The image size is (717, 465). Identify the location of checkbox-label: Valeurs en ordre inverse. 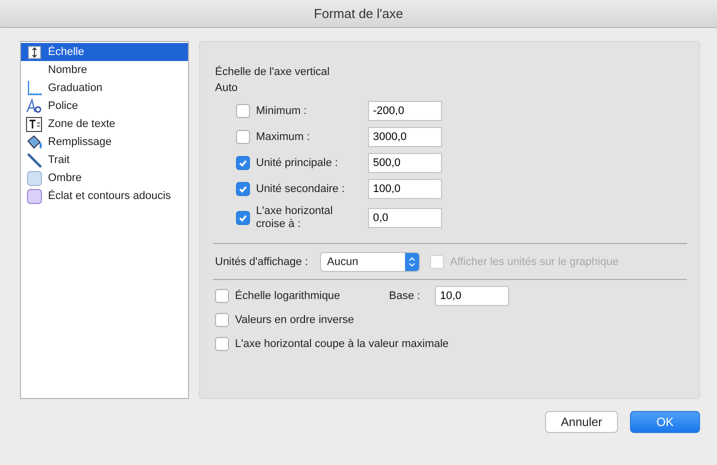
(294, 320).